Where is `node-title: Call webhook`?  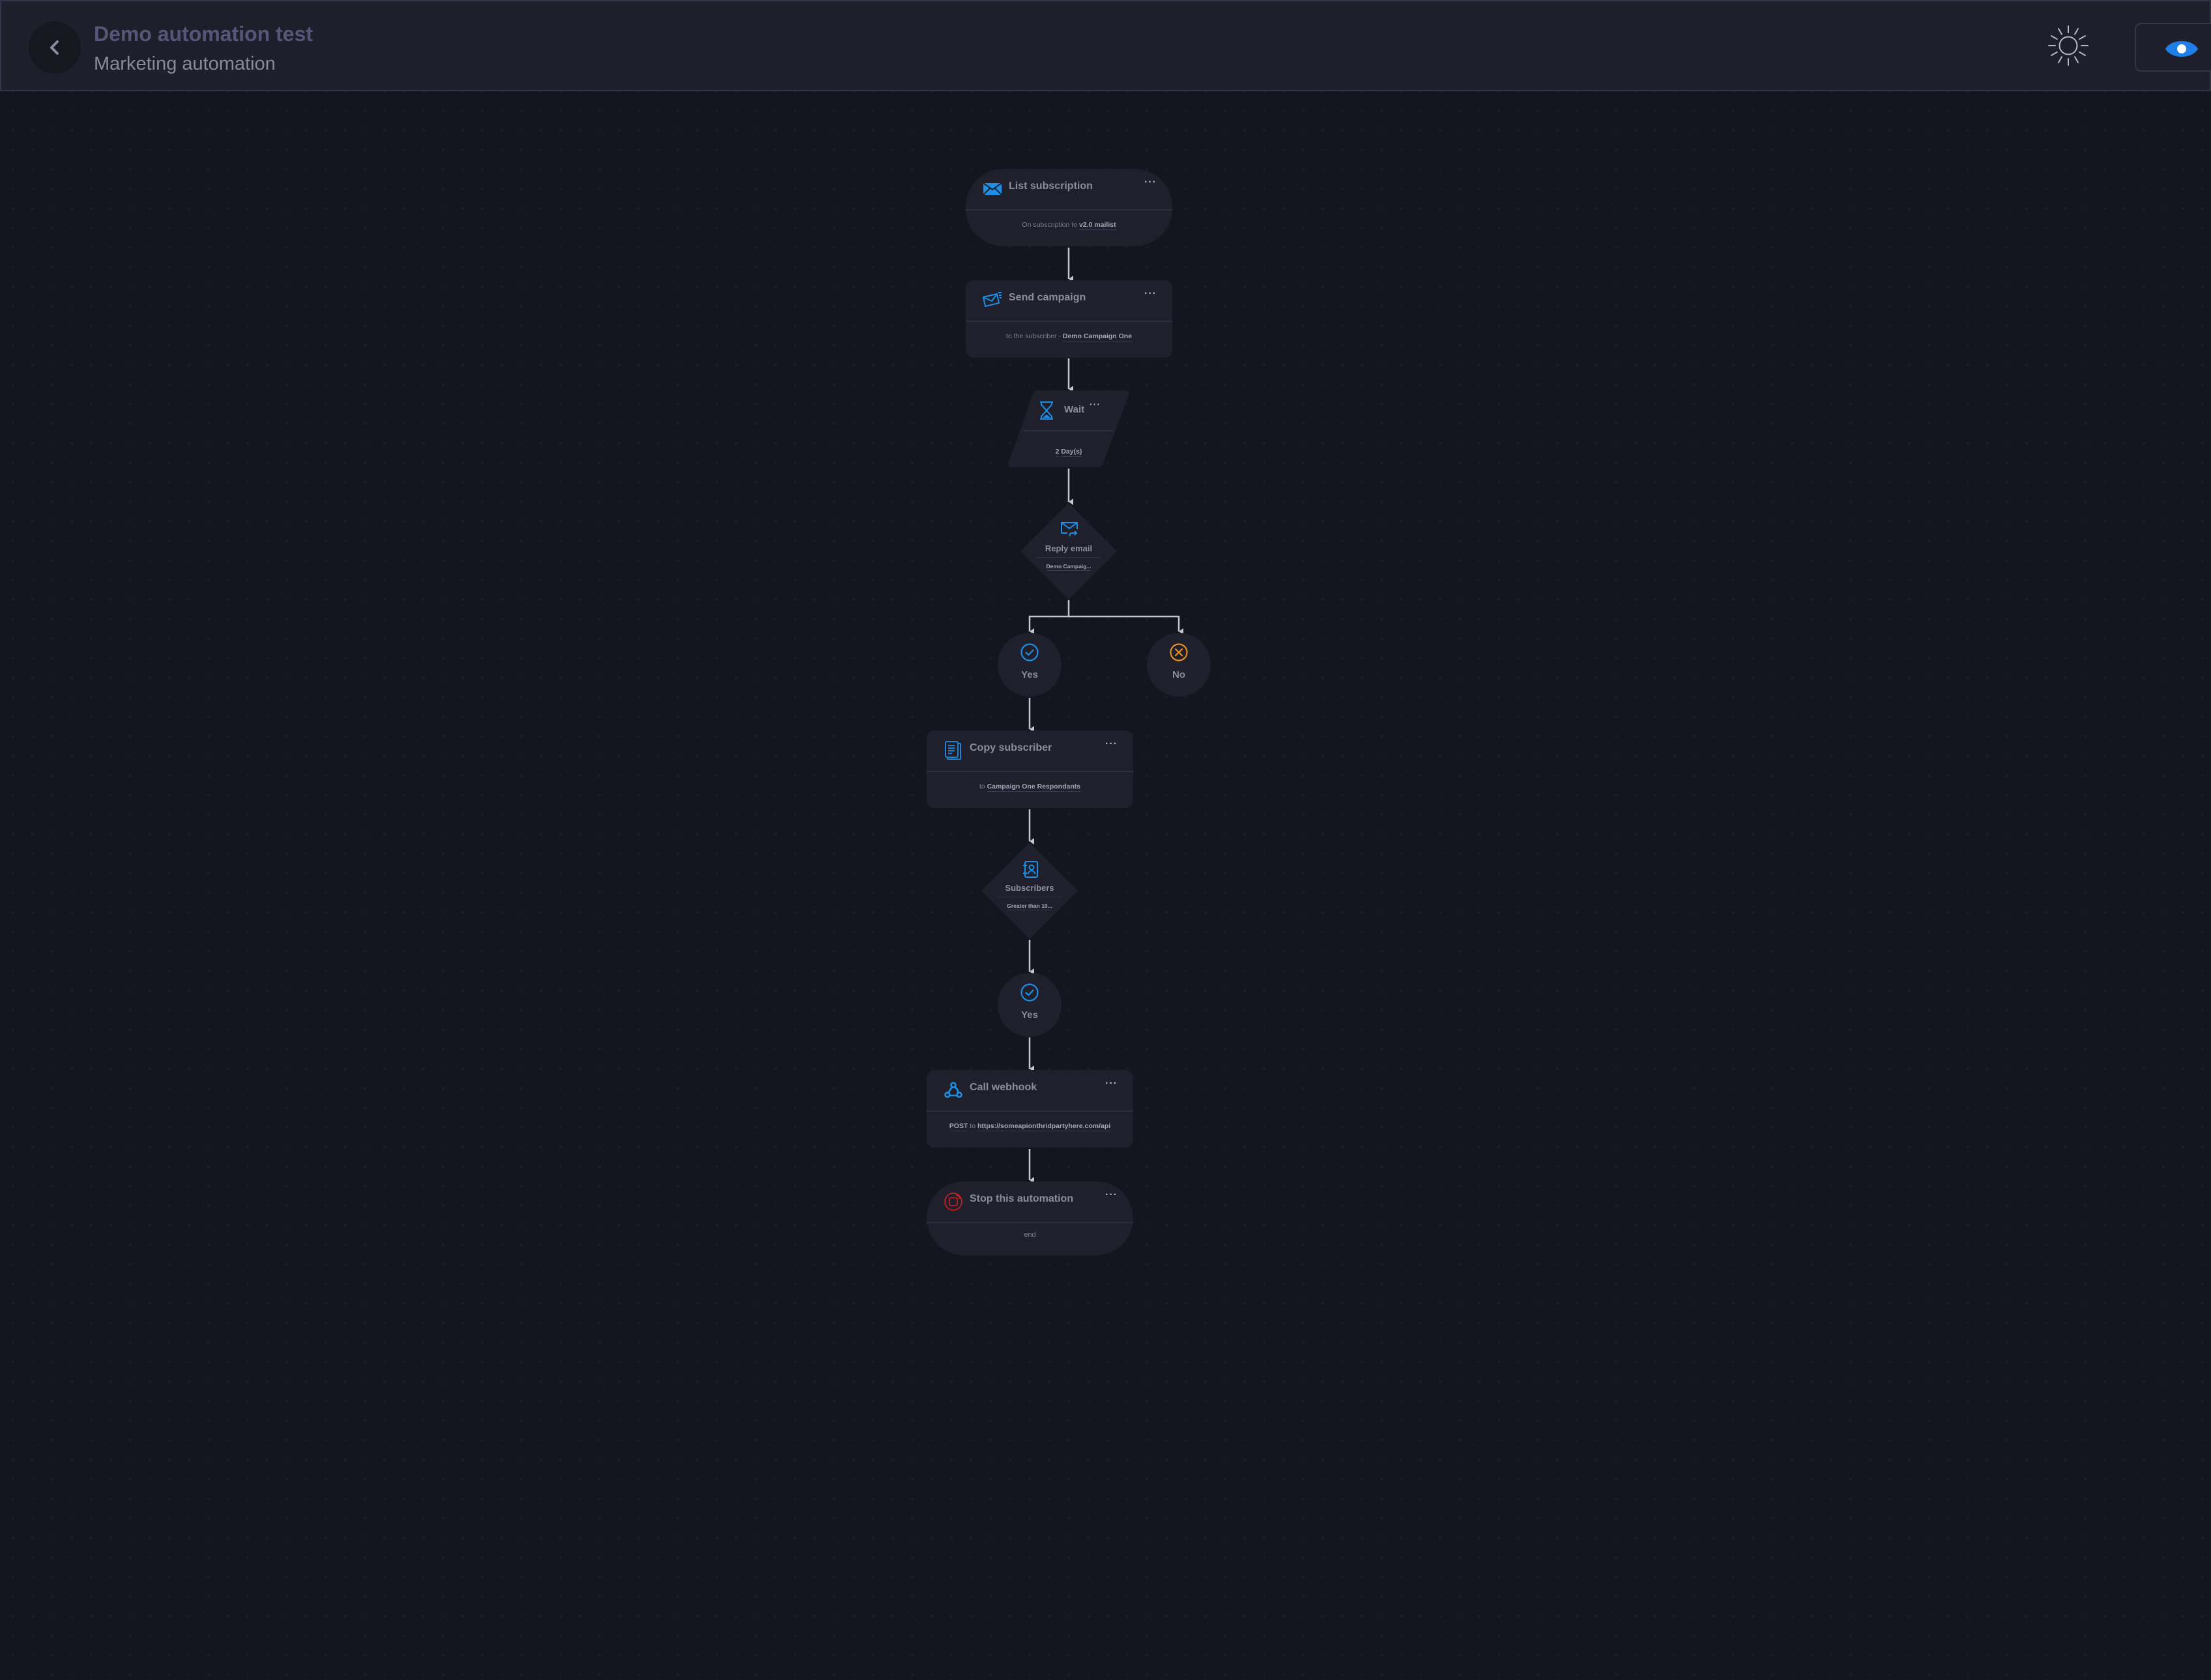
node-title: Call webhook is located at coordinates (1003, 1087).